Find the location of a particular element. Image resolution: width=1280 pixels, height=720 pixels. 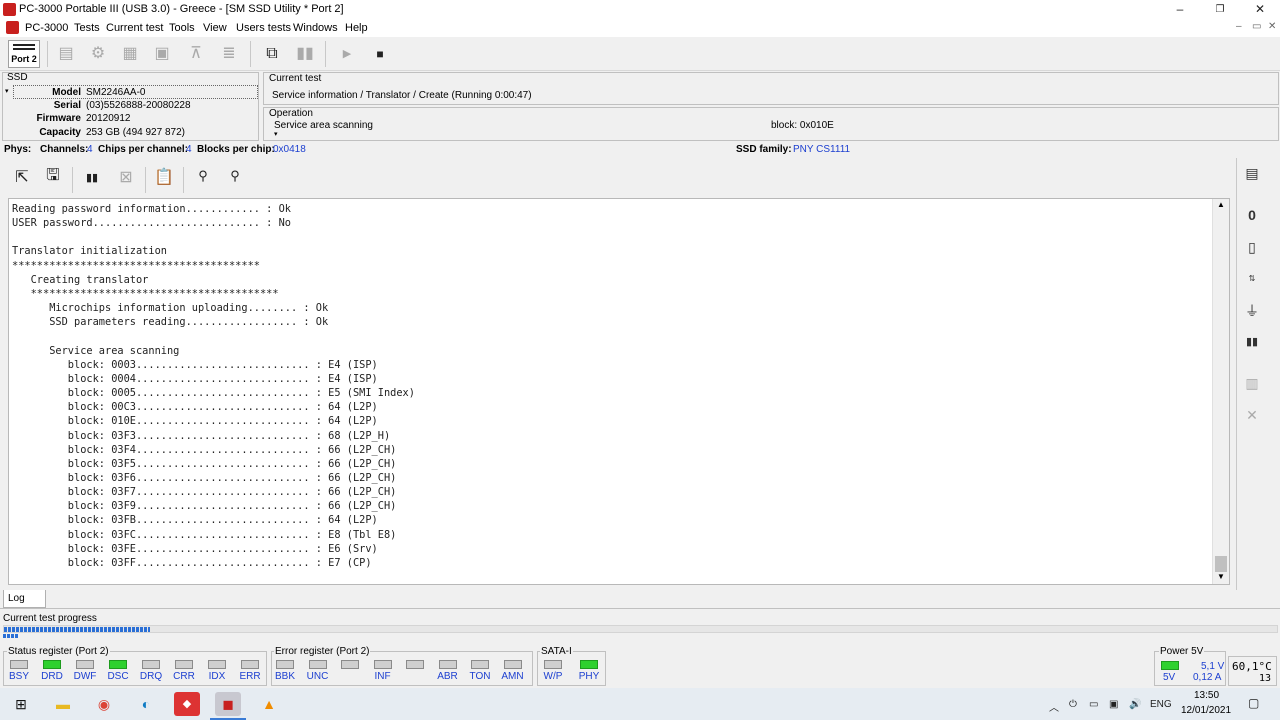

pause-side-icon: ▮▮ is located at coordinates (1252, 342).